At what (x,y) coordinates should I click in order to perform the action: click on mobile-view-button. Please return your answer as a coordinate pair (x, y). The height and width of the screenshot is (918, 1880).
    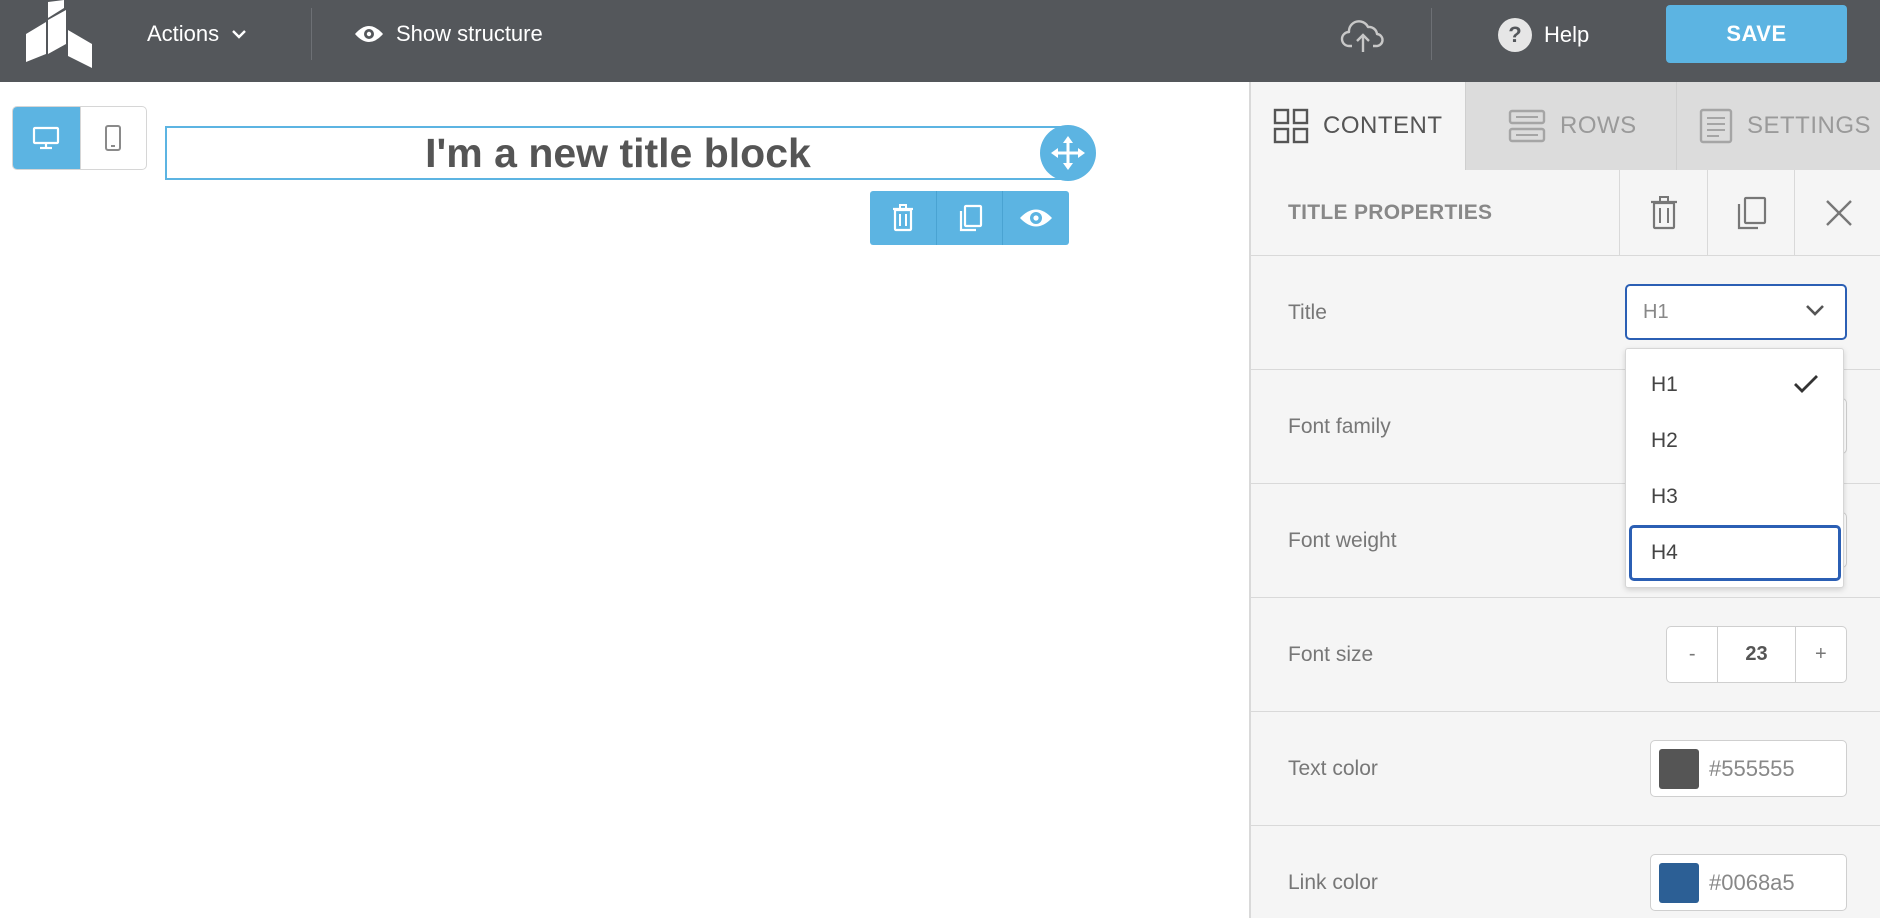
    Looking at the image, I should click on (113, 138).